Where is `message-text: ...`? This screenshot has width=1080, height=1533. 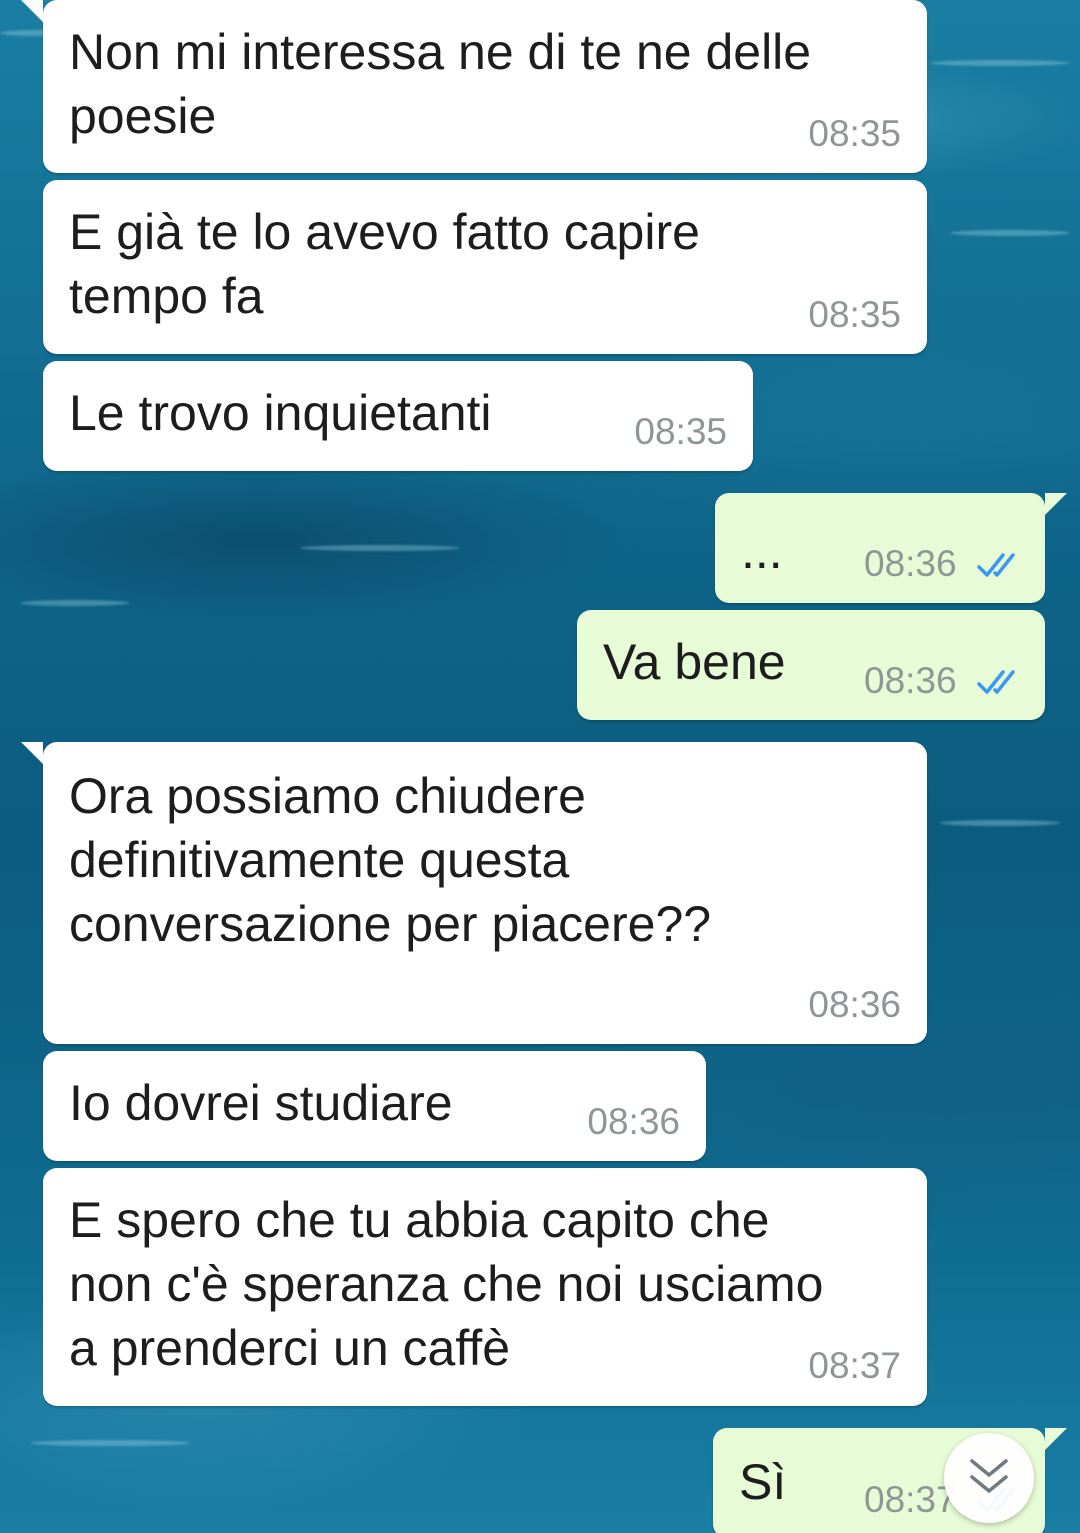 message-text: ... is located at coordinates (762, 551).